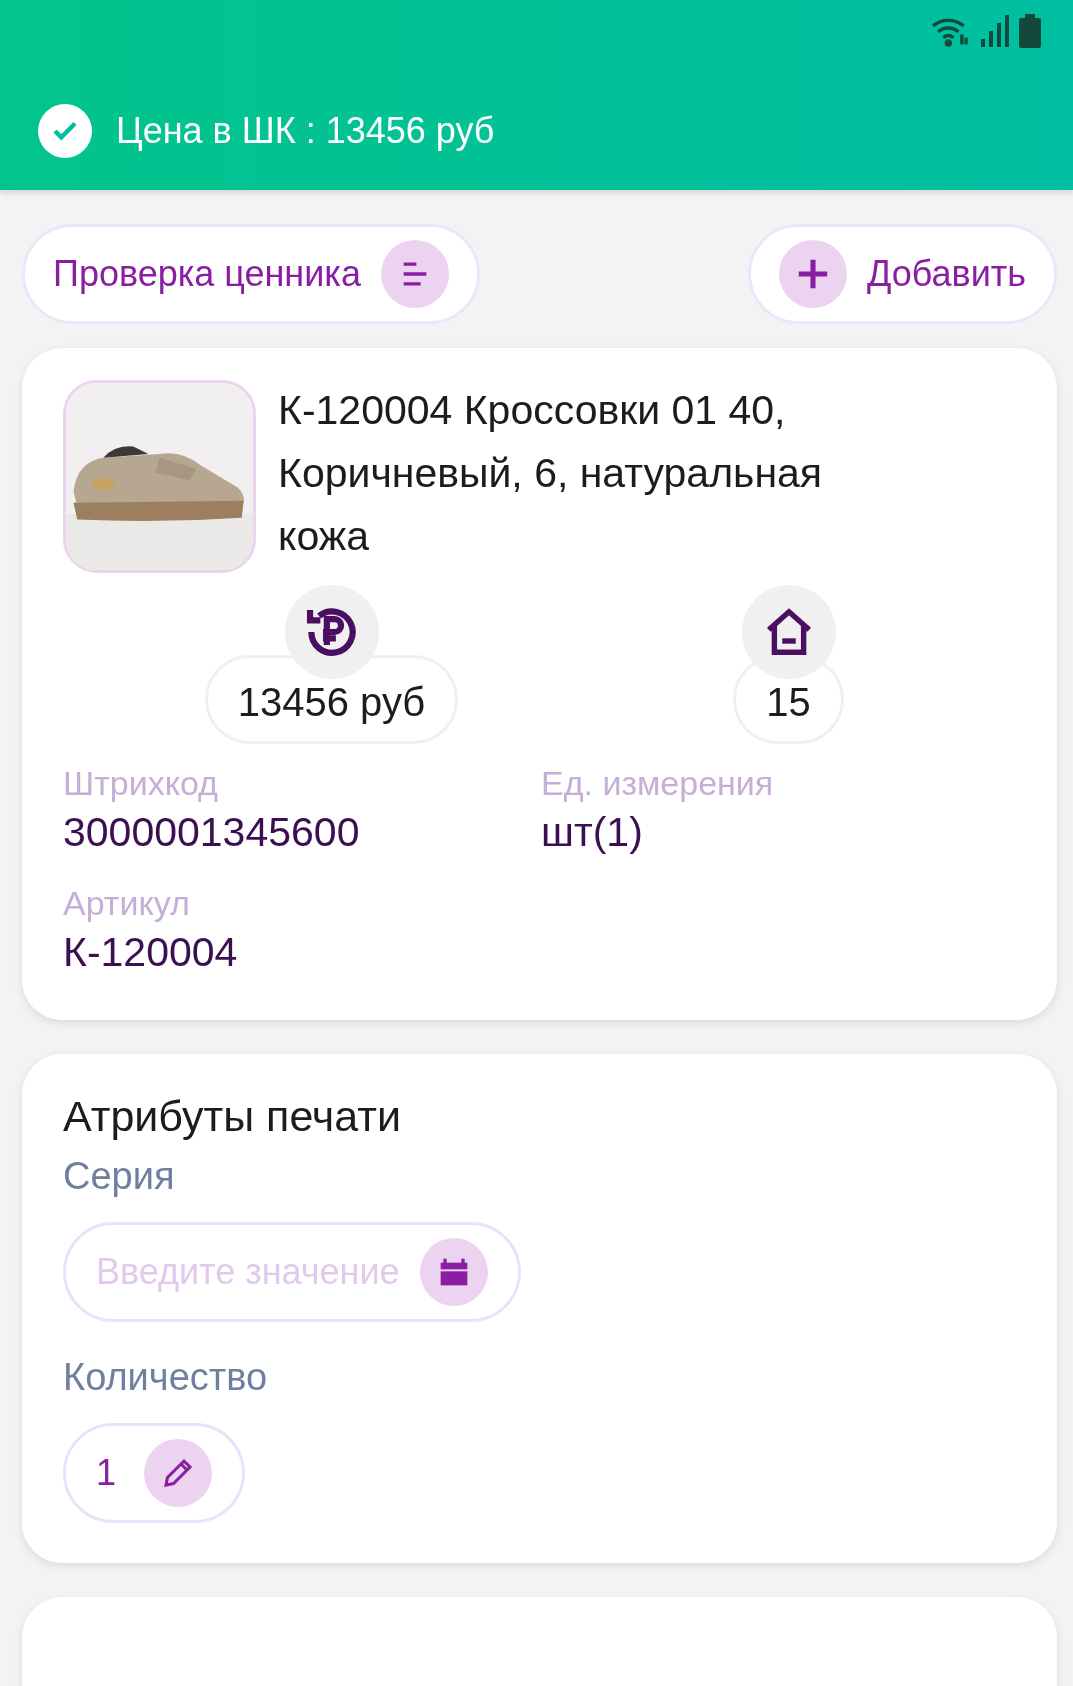  I want to click on field-value: 3000001345600, so click(212, 832).